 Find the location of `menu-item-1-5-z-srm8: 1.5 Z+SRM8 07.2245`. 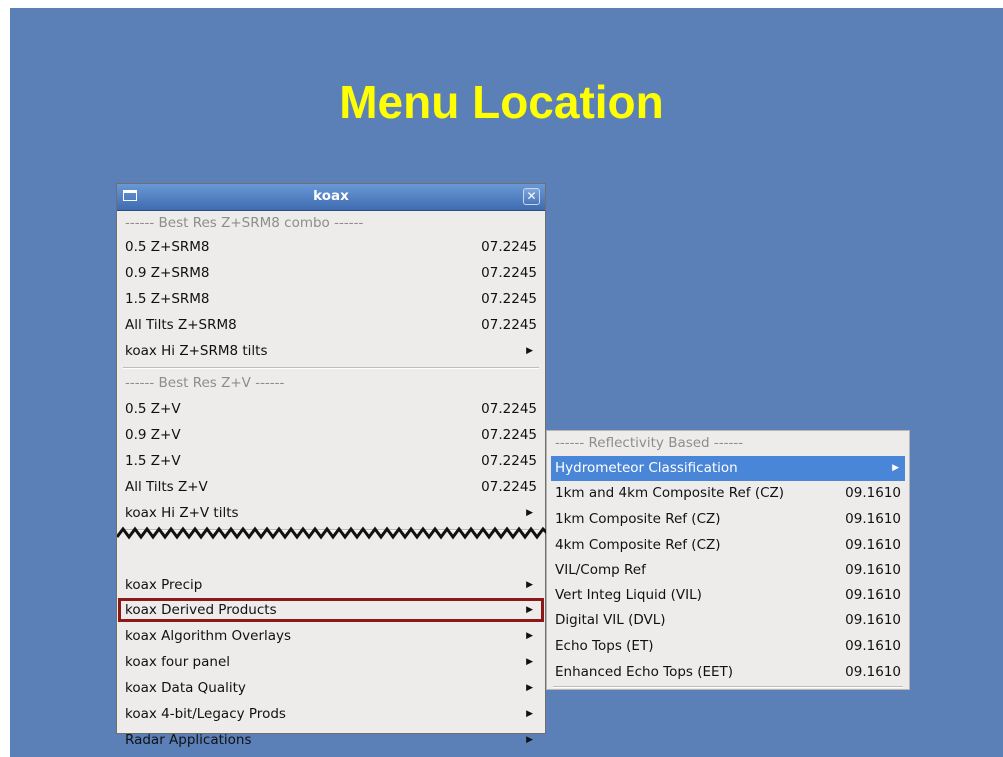

menu-item-1-5-z-srm8: 1.5 Z+SRM8 07.2245 is located at coordinates (331, 299).